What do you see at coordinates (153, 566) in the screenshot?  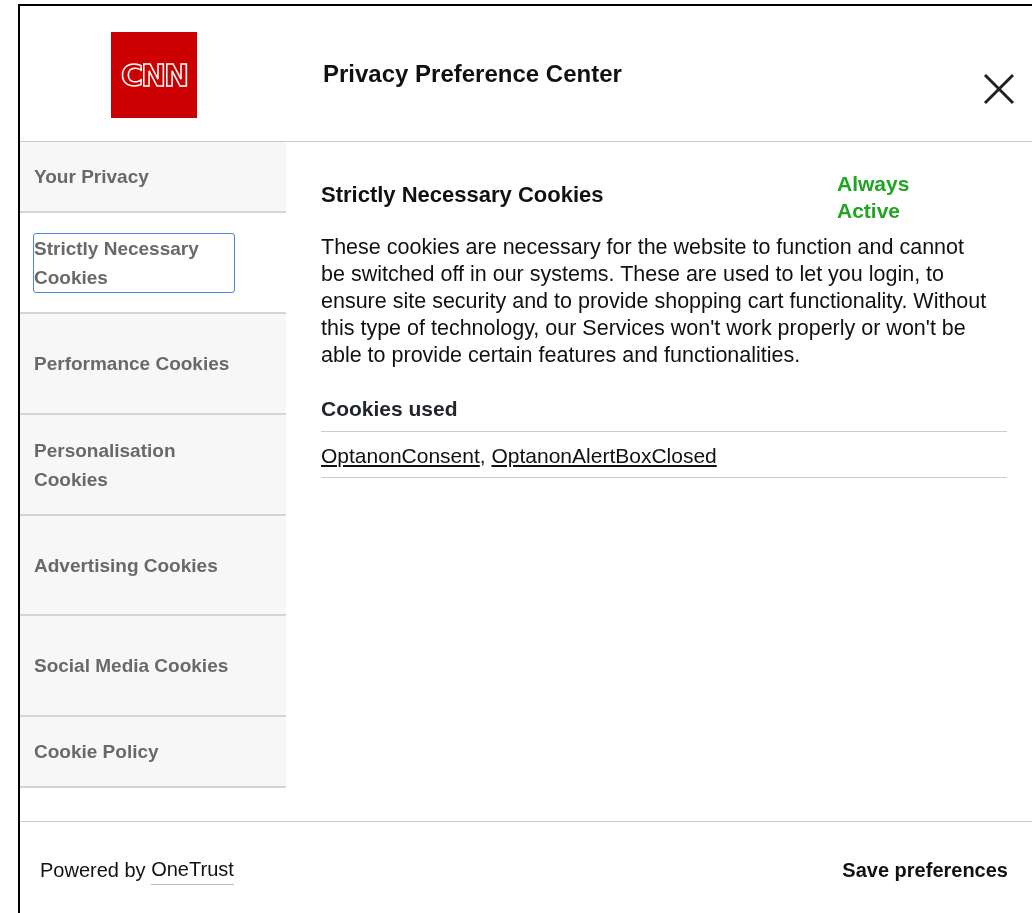 I see `sidebar-item: Advertising Cookies` at bounding box center [153, 566].